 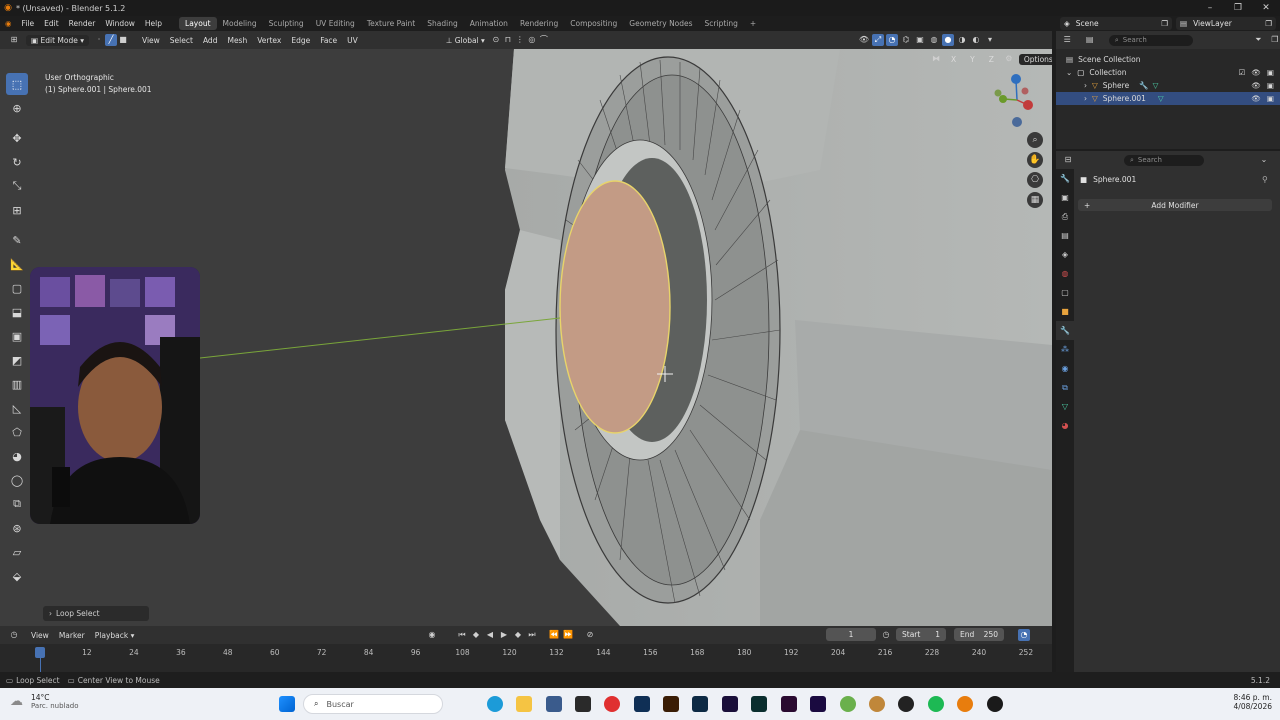 What do you see at coordinates (17, 552) in the screenshot?
I see `shear-tool-icon: ▱` at bounding box center [17, 552].